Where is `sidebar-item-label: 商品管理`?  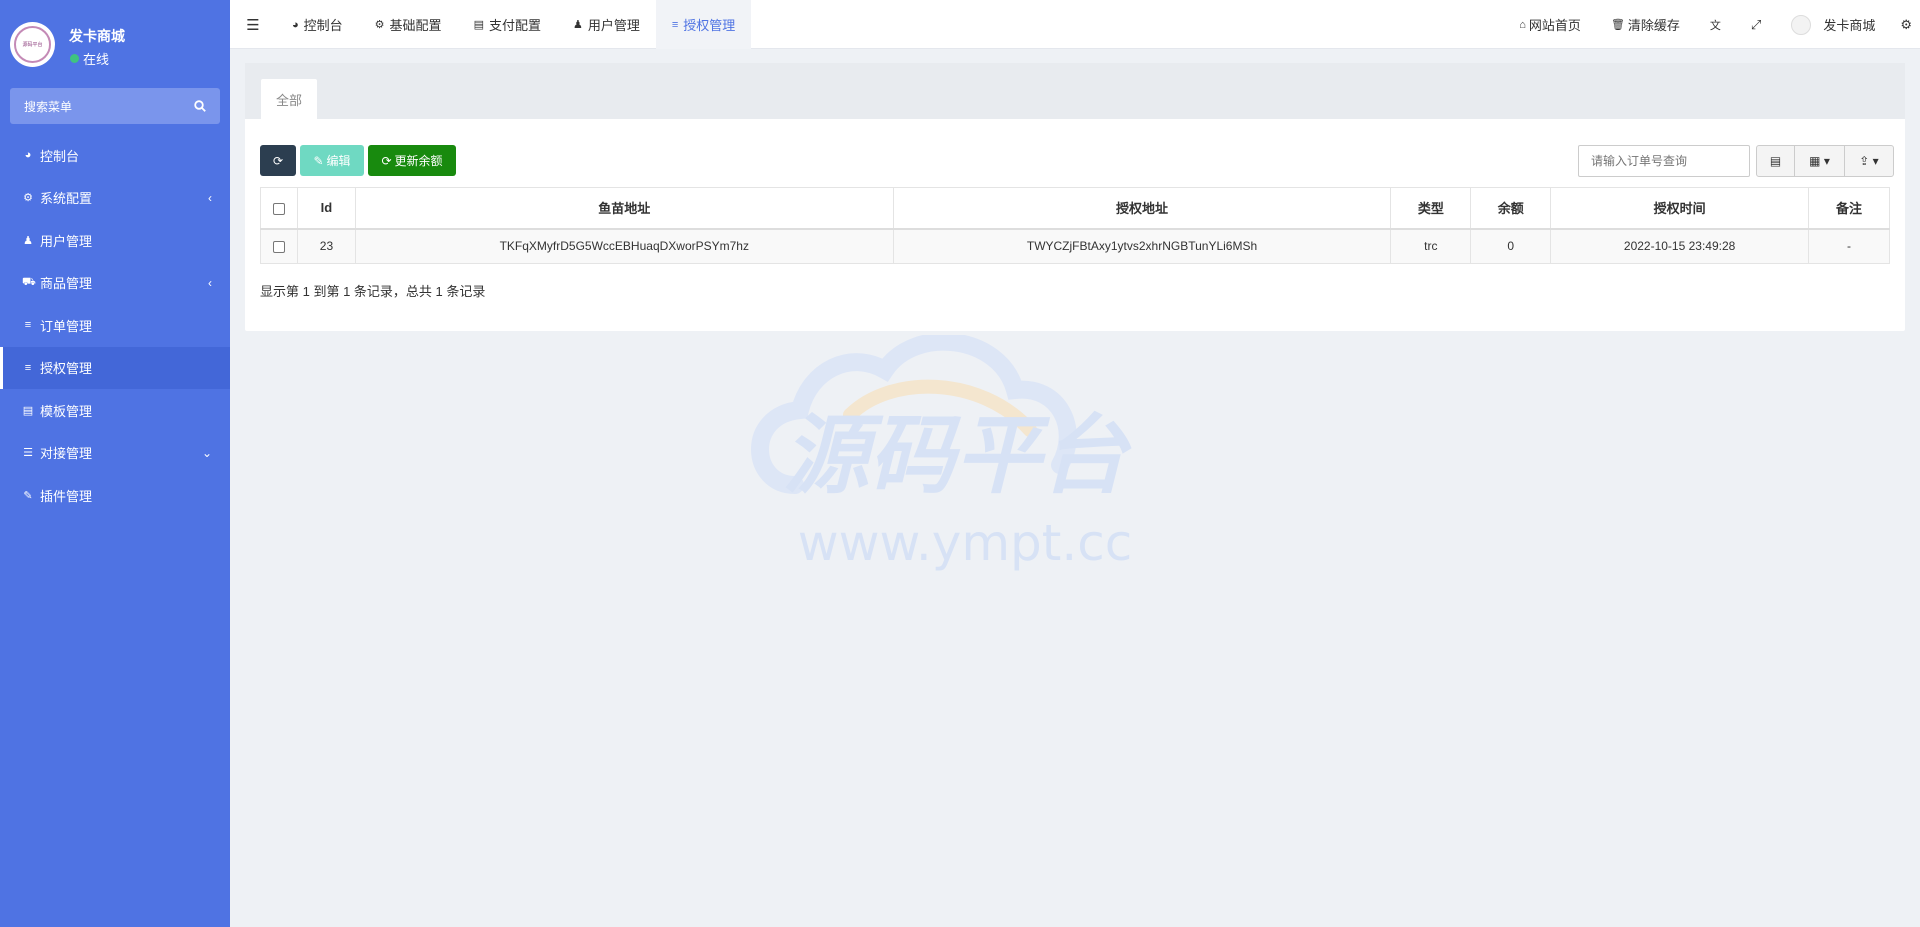
sidebar-item-label: 商品管理 is located at coordinates (66, 284).